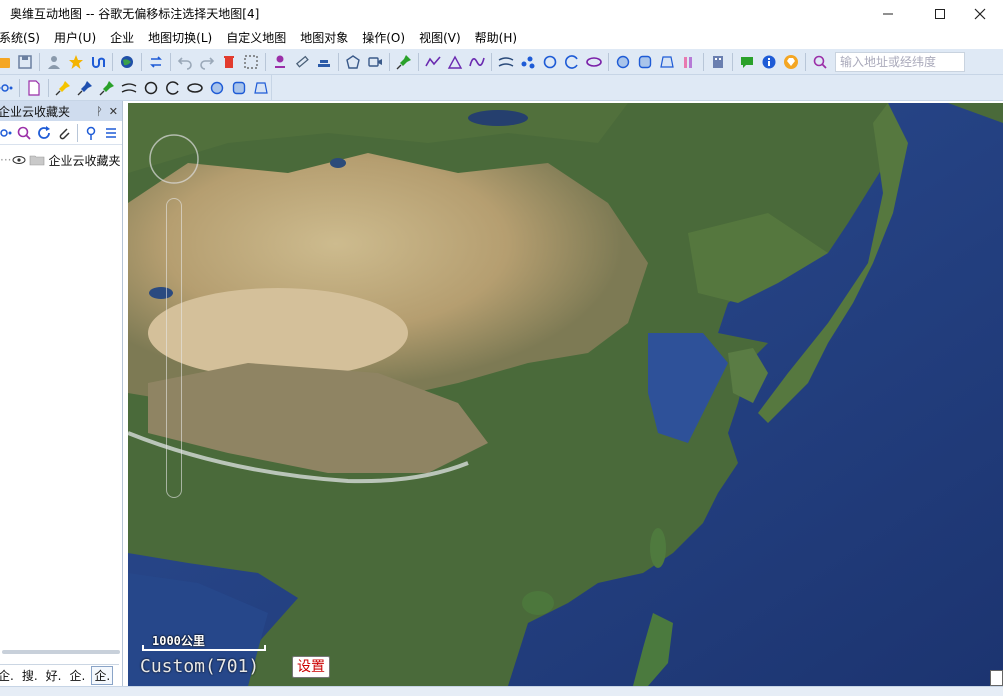  What do you see at coordinates (501, 691) in the screenshot?
I see `status-bar` at bounding box center [501, 691].